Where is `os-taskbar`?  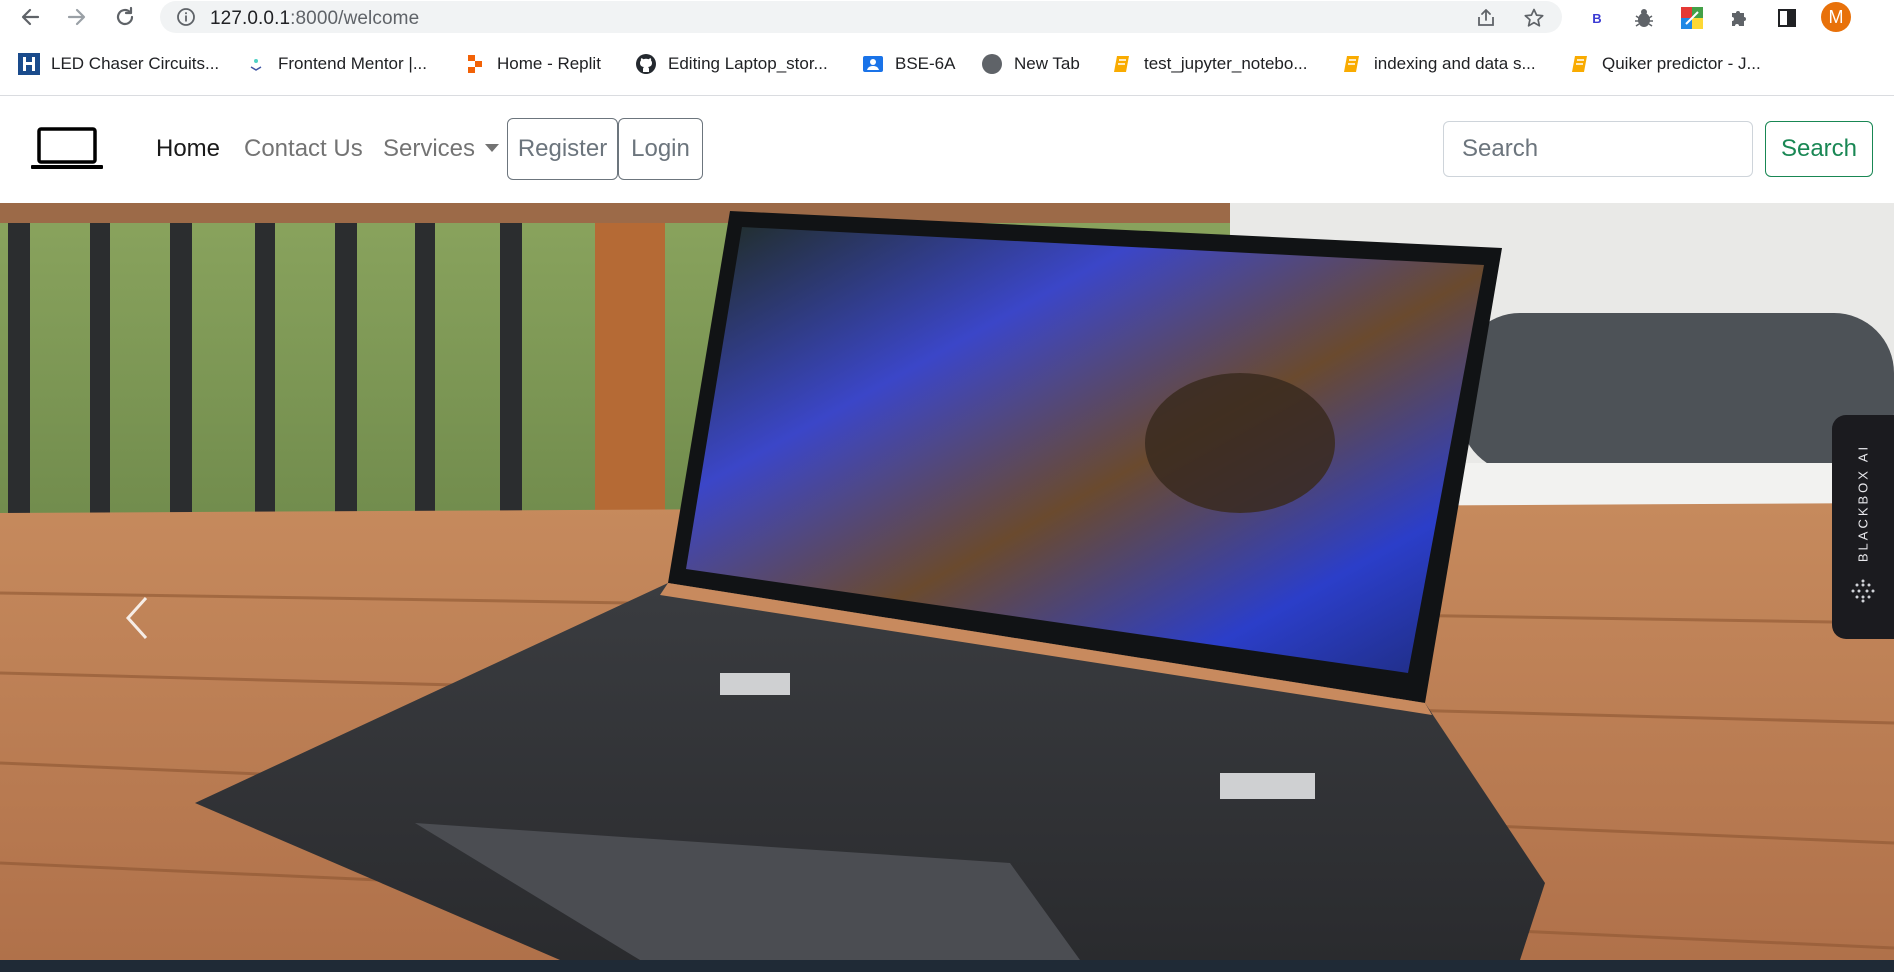
os-taskbar is located at coordinates (947, 966).